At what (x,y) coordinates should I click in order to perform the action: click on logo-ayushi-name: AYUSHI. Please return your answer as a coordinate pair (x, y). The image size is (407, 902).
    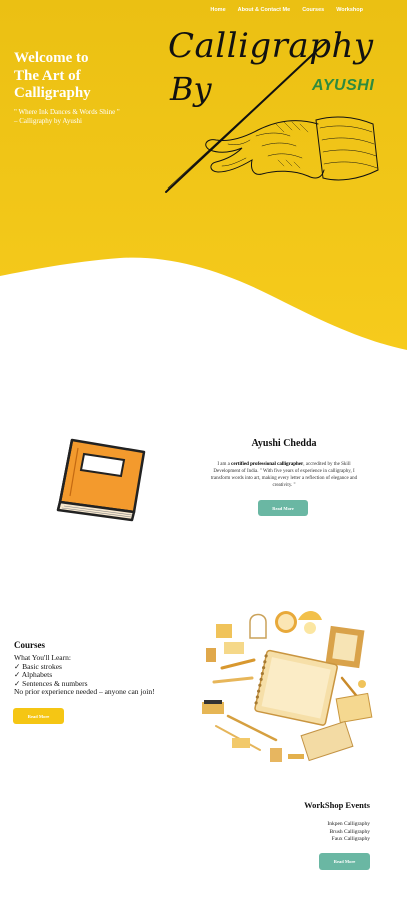
    Looking at the image, I should click on (343, 85).